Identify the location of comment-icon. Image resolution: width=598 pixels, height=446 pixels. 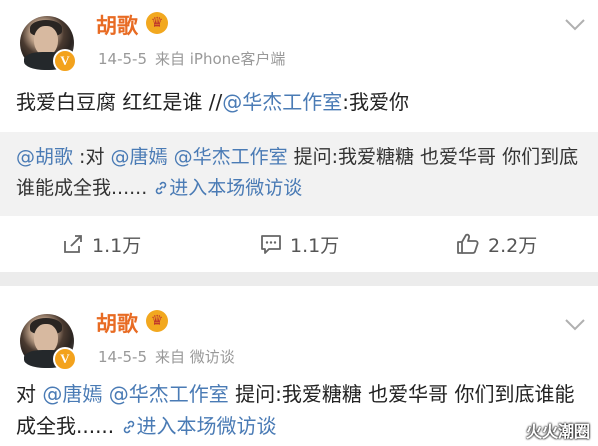
(271, 244).